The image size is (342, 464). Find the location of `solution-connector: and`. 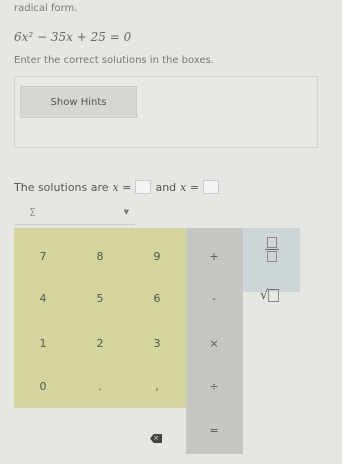

solution-connector: and is located at coordinates (166, 187).